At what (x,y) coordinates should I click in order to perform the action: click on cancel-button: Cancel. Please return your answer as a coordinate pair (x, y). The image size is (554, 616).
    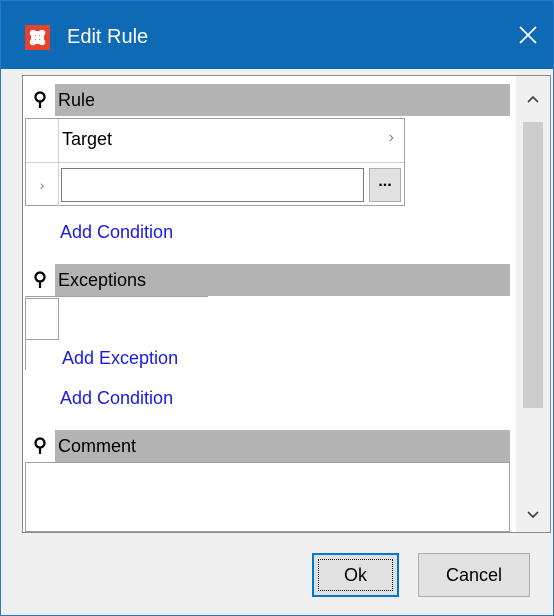
    Looking at the image, I should click on (474, 575).